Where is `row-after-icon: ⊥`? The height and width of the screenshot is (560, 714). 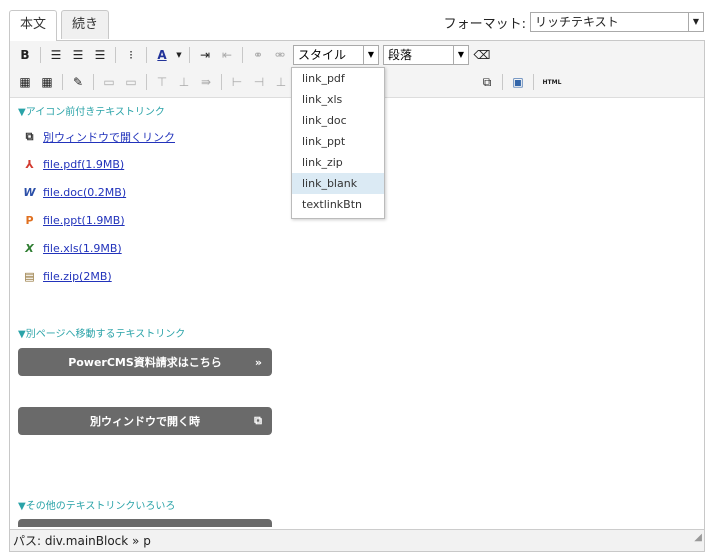
row-after-icon: ⊥ is located at coordinates (184, 82).